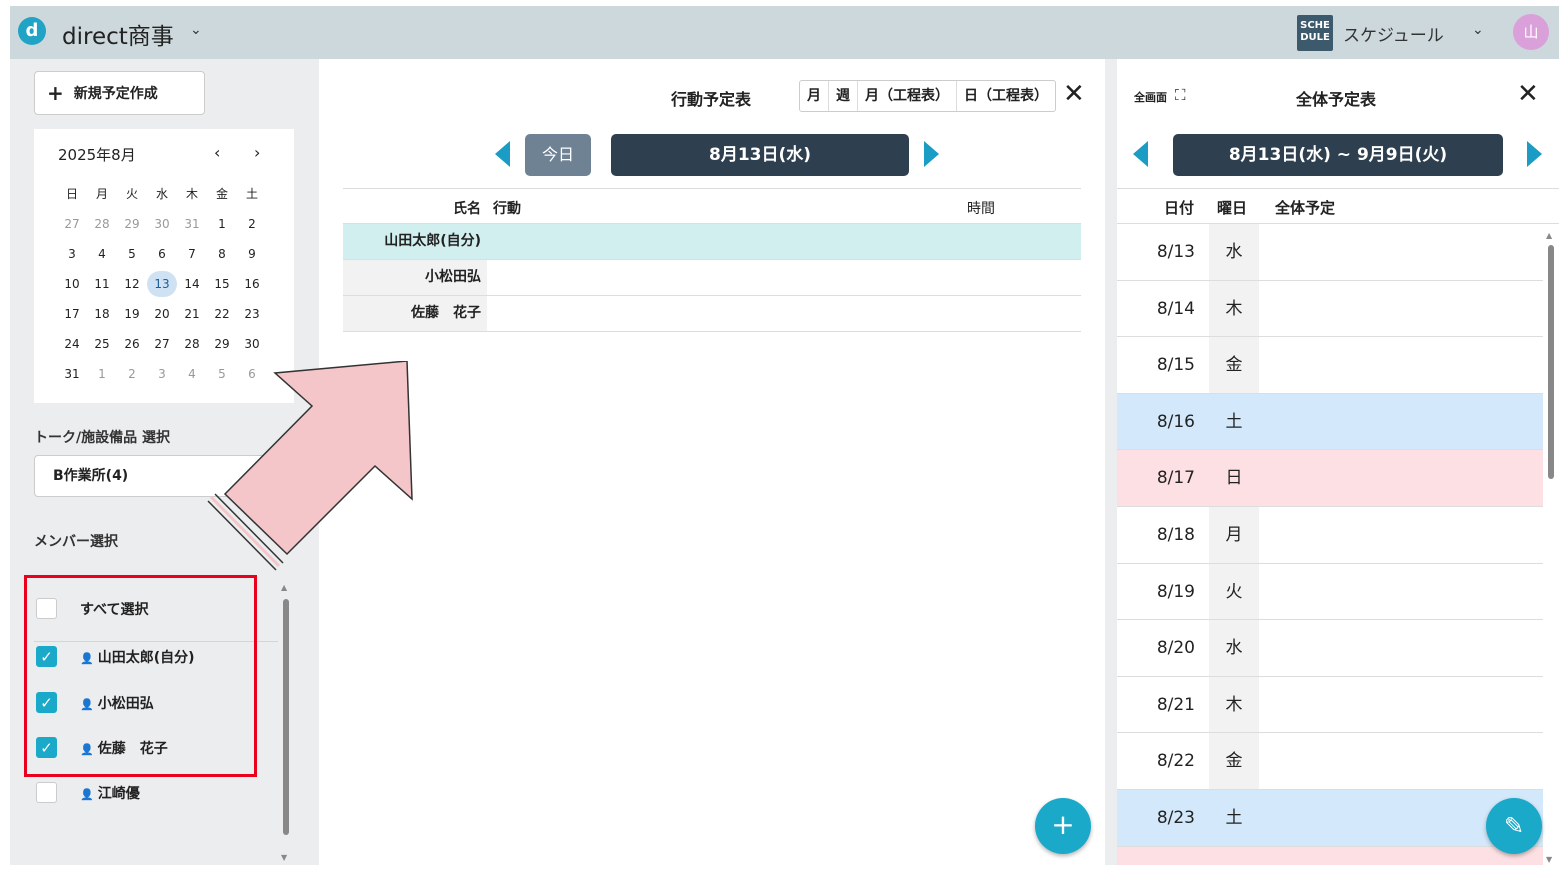  Describe the element at coordinates (102, 314) in the screenshot. I see `calendar-day: 18` at that location.